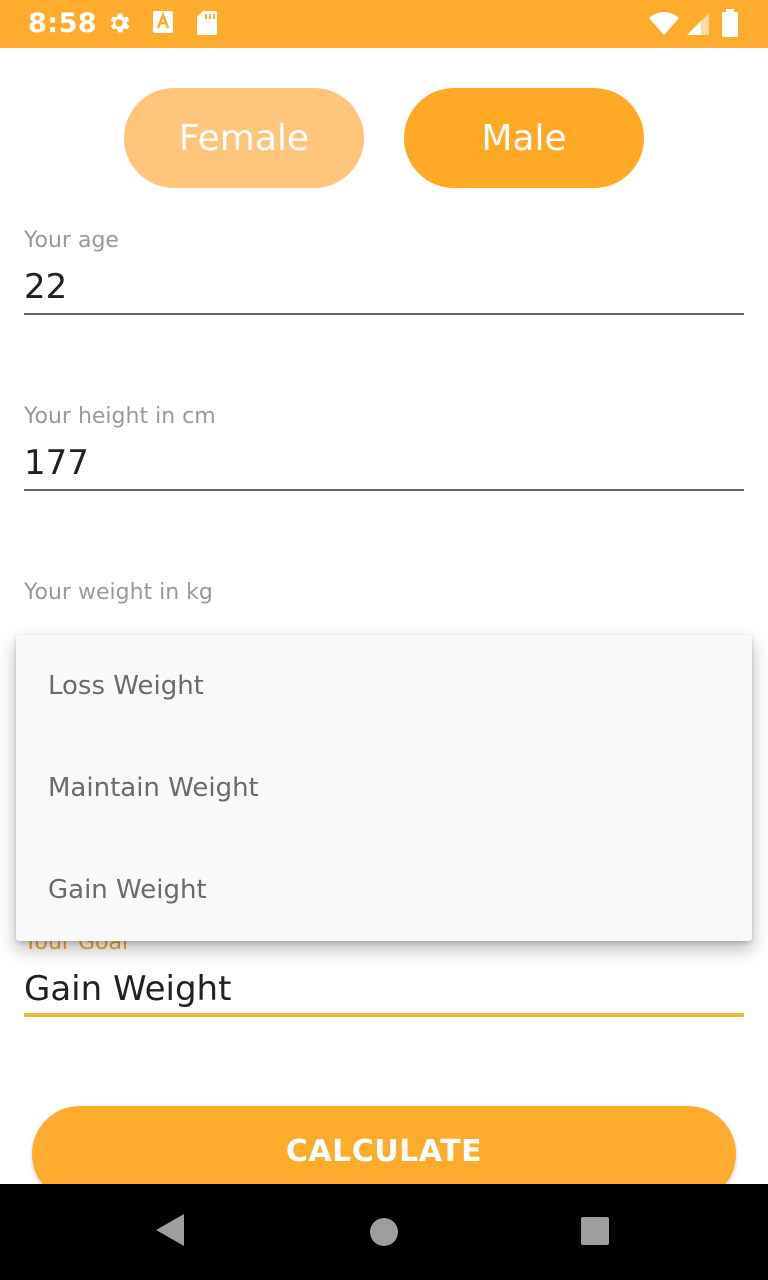 This screenshot has width=768, height=1280. I want to click on sd-card-icon, so click(207, 25).